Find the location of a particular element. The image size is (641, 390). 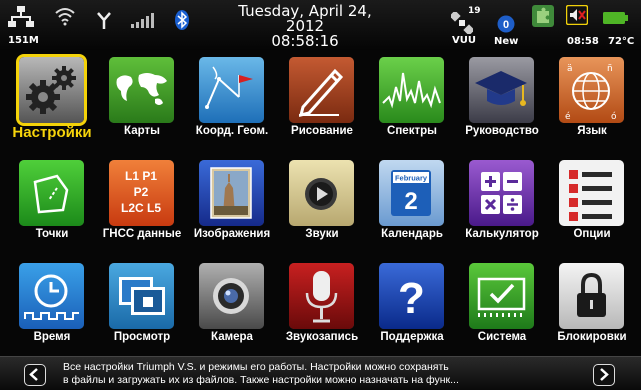

date-time: Tuesday, April 24, 2012 08:58:16 is located at coordinates (305, 26).